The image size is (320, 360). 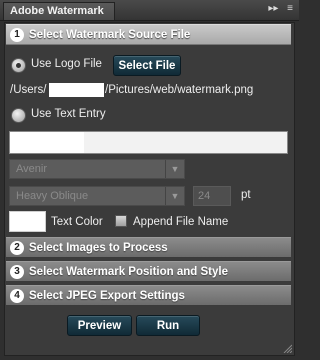 I want to click on run-button: Run, so click(x=168, y=325).